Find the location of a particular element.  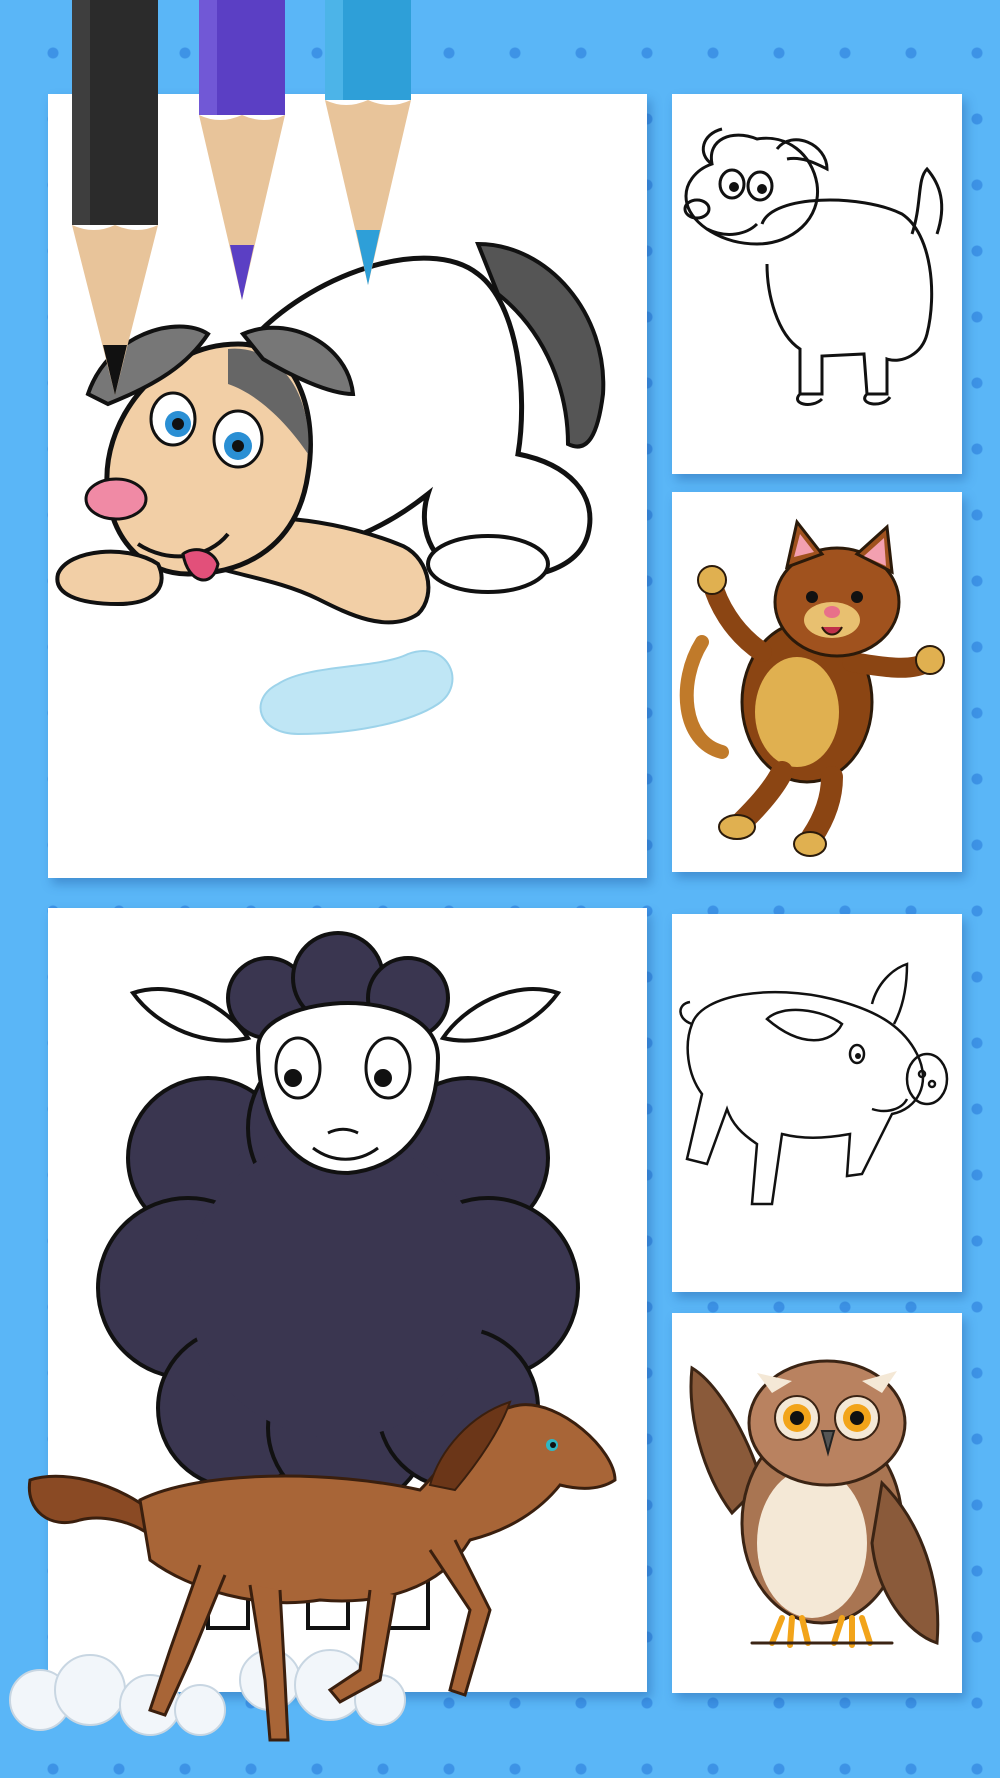

coloring-card-owl-colored is located at coordinates (817, 1503).